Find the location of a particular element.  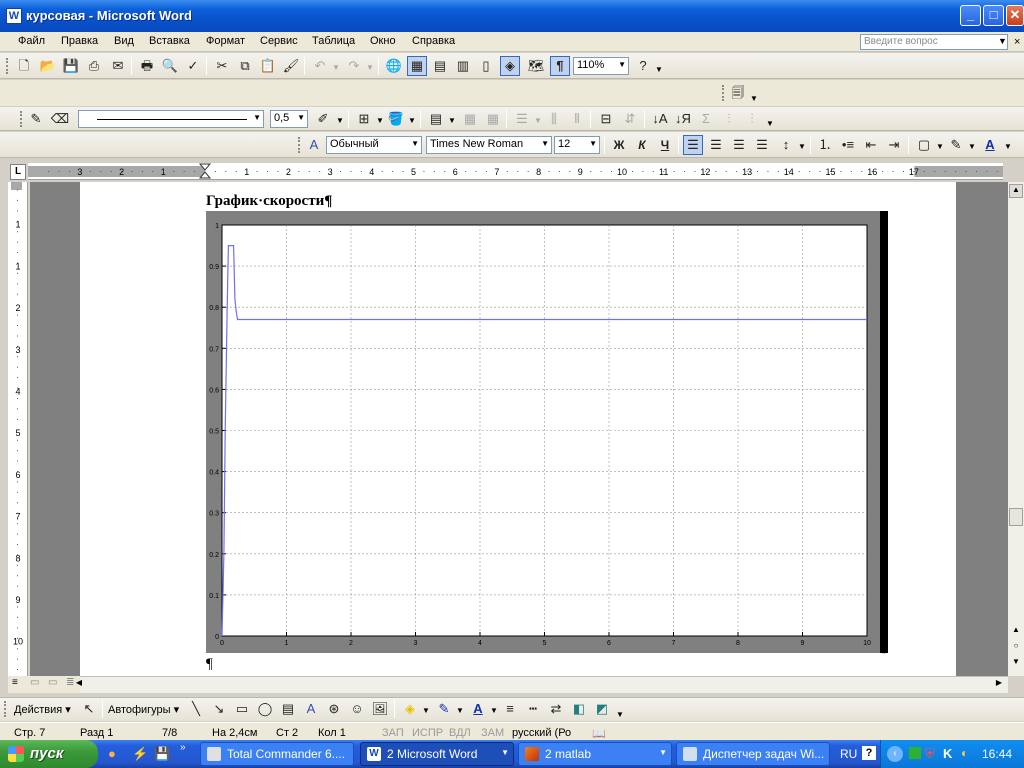

insert-excel-icon: ▥ is located at coordinates (463, 66).